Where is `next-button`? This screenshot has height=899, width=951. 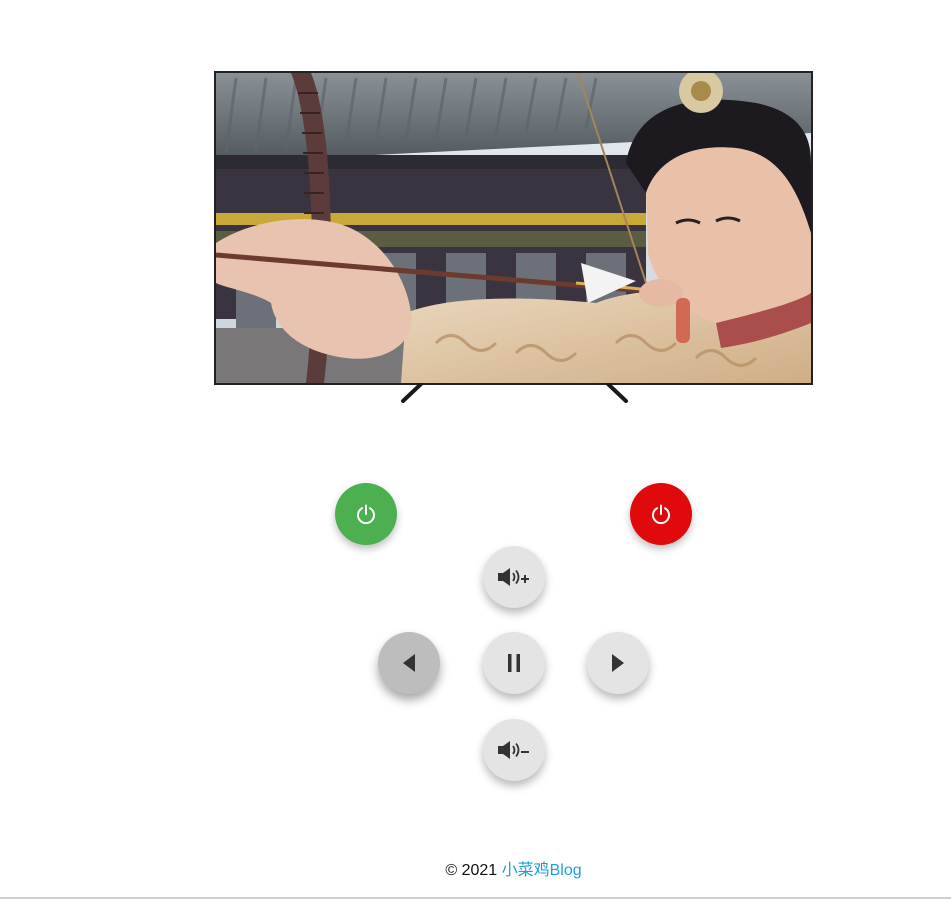
next-button is located at coordinates (618, 663).